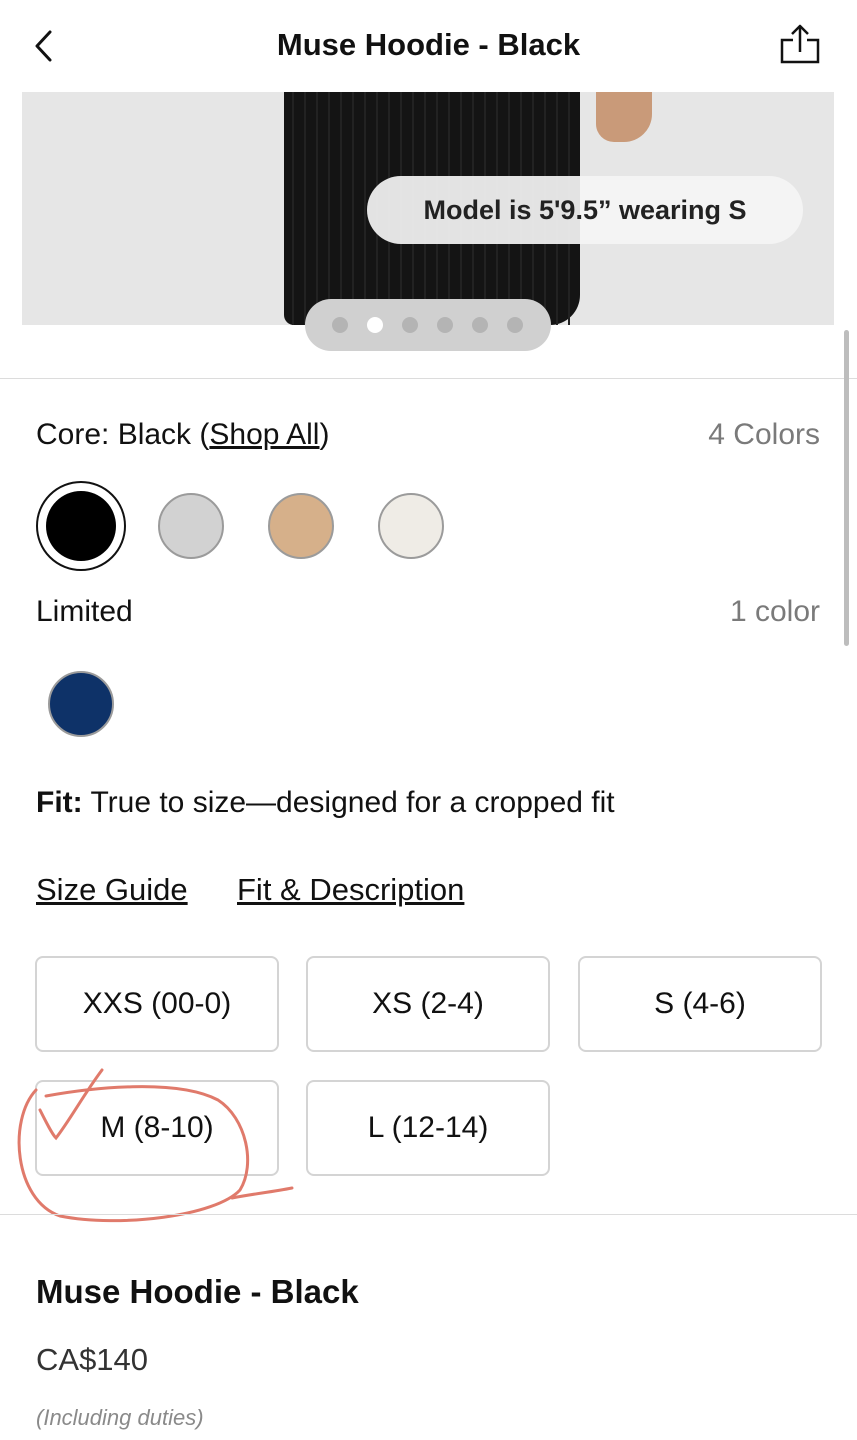 The height and width of the screenshot is (1440, 857). What do you see at coordinates (428, 1004) in the screenshot?
I see `size-button-xs: XS (2-4)` at bounding box center [428, 1004].